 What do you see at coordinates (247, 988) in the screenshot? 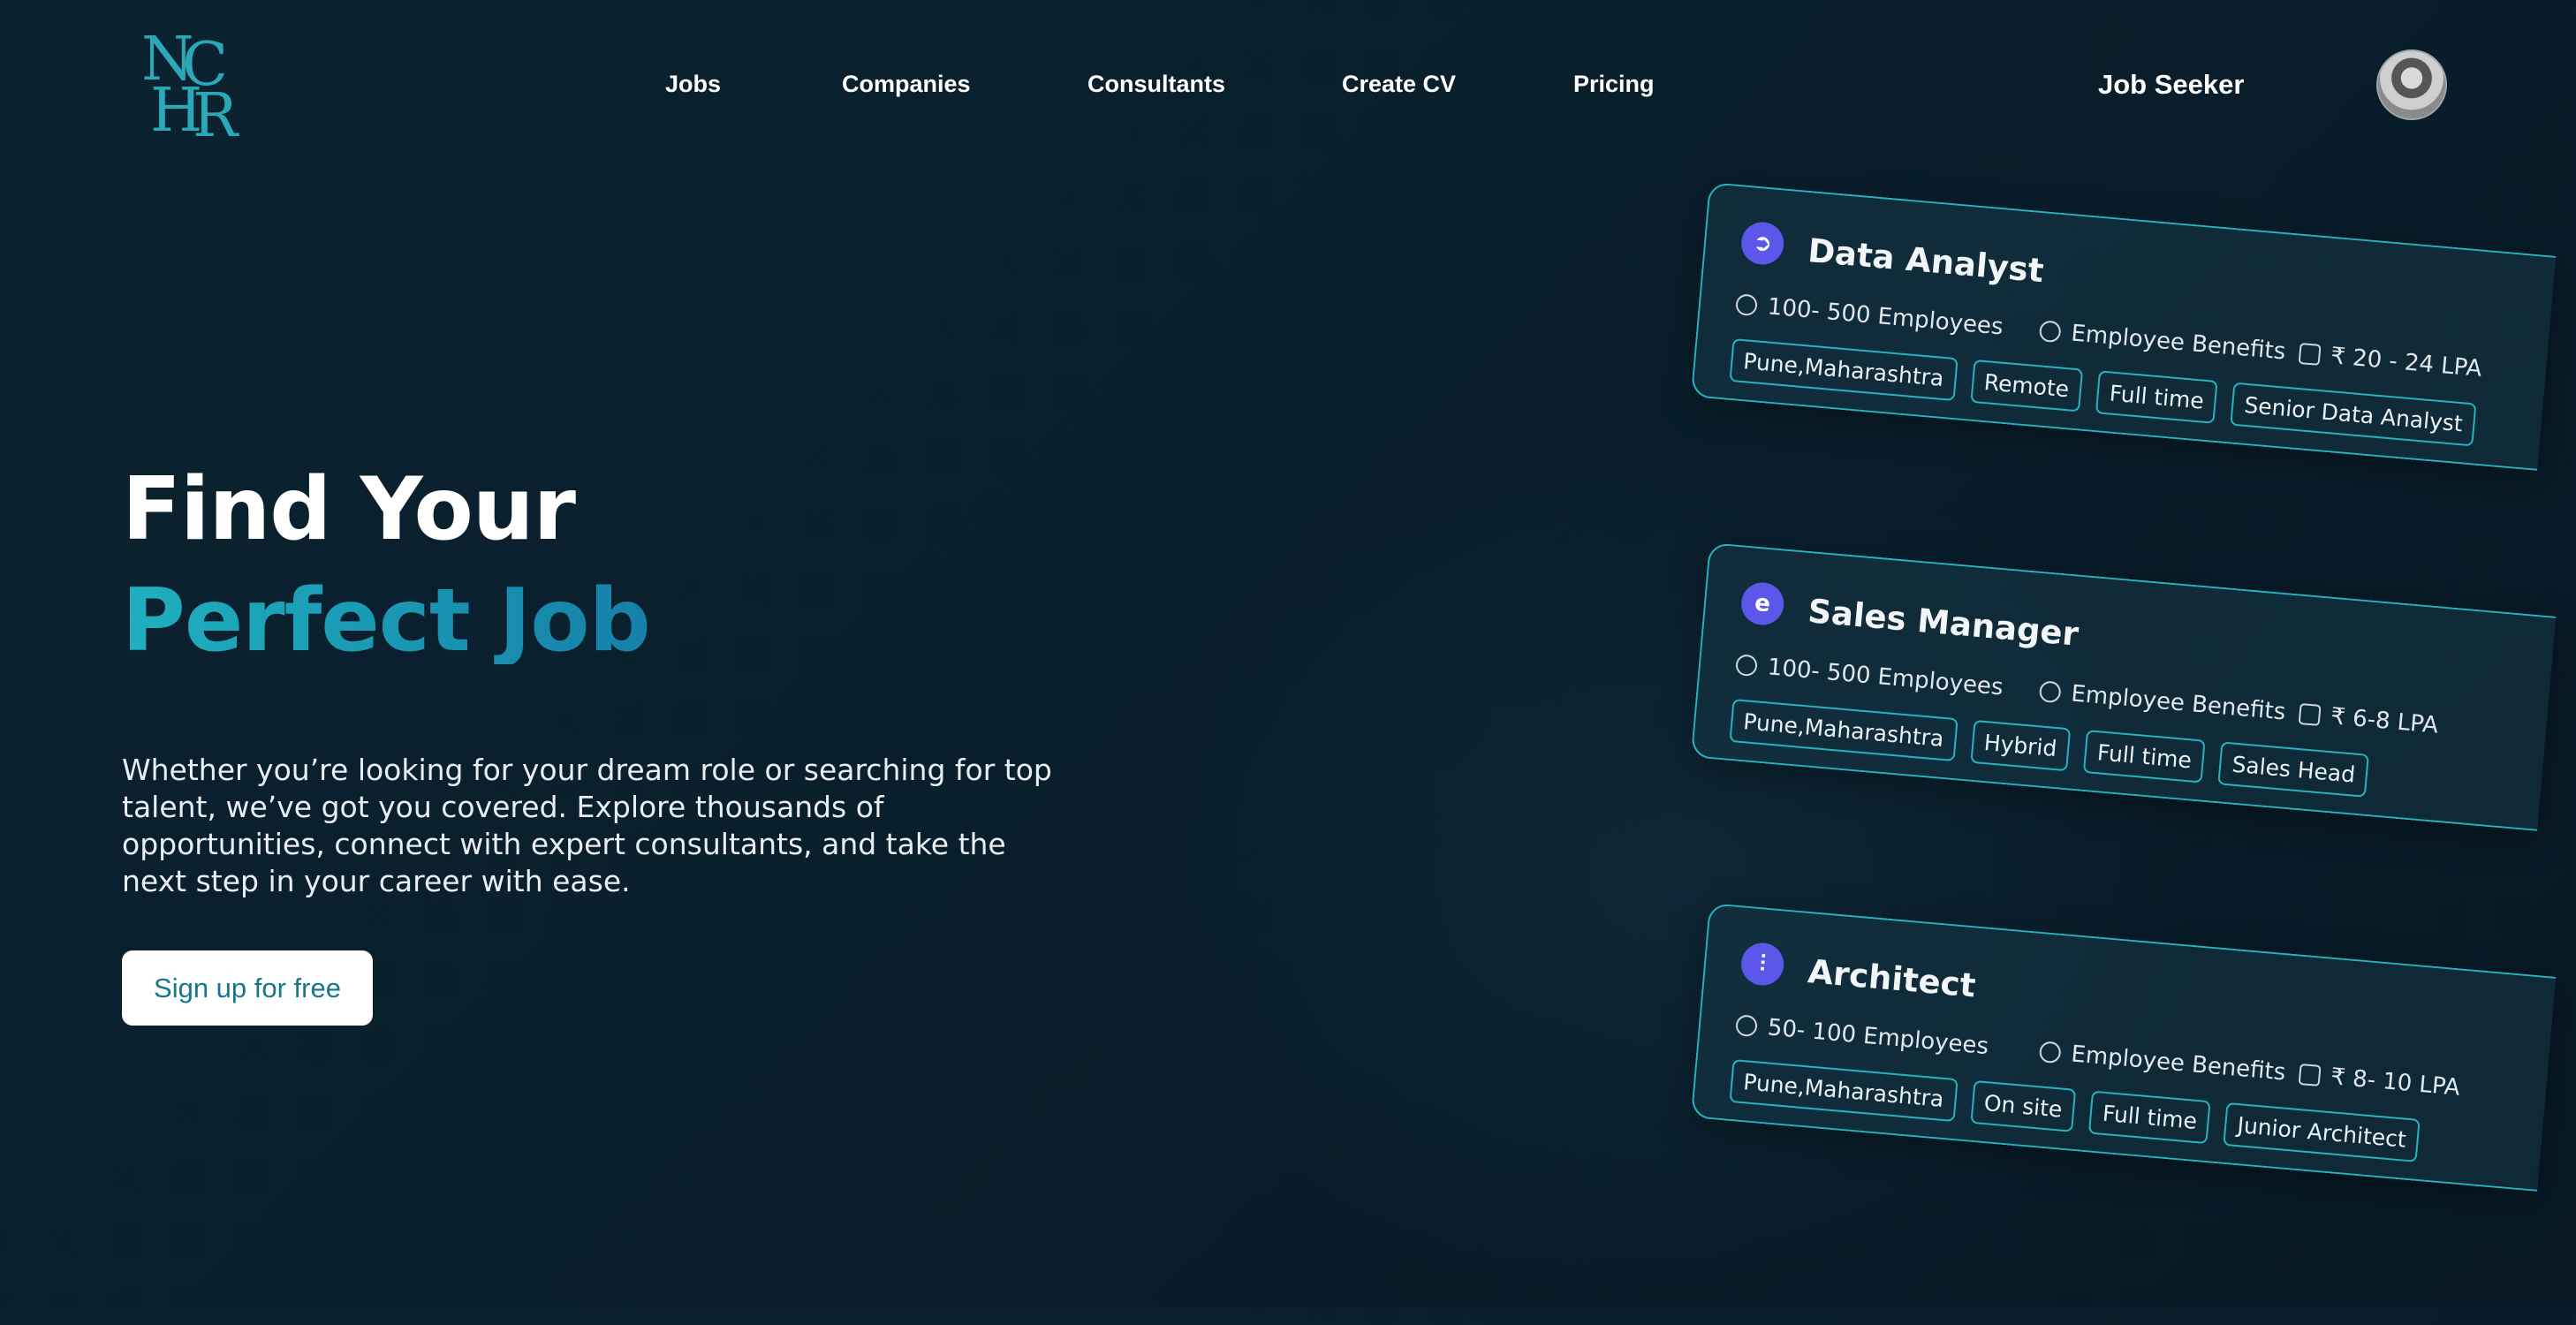
I see `signup-button: Sign up for free` at bounding box center [247, 988].